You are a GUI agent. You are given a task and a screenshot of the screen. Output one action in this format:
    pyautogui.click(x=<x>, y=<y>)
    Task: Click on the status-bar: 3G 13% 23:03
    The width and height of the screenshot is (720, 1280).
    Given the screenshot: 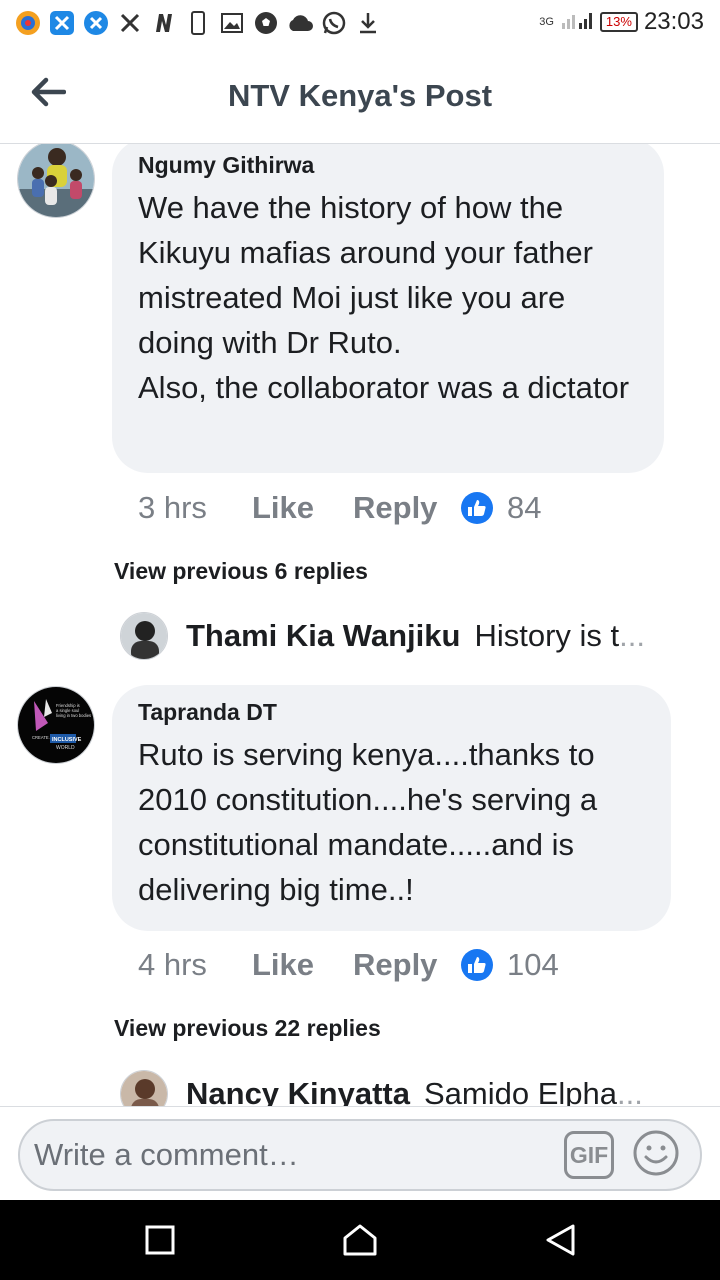 What is the action you would take?
    pyautogui.click(x=360, y=24)
    